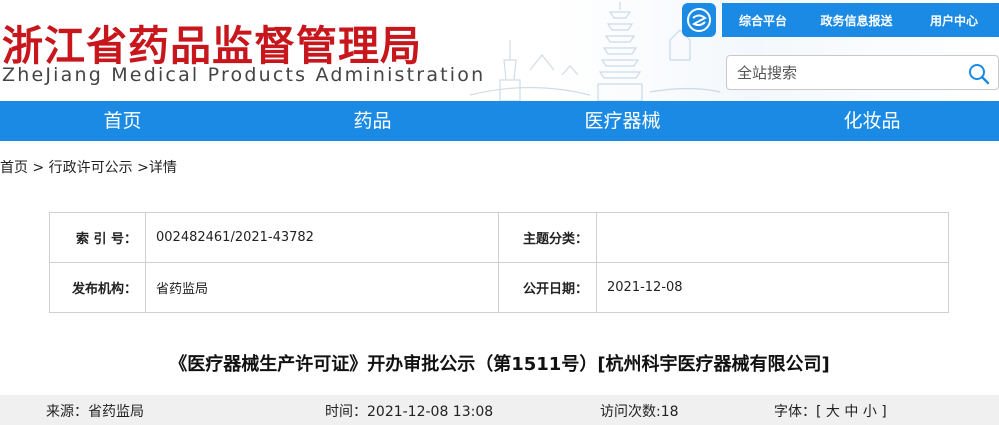  What do you see at coordinates (847, 73) in the screenshot?
I see `search-input` at bounding box center [847, 73].